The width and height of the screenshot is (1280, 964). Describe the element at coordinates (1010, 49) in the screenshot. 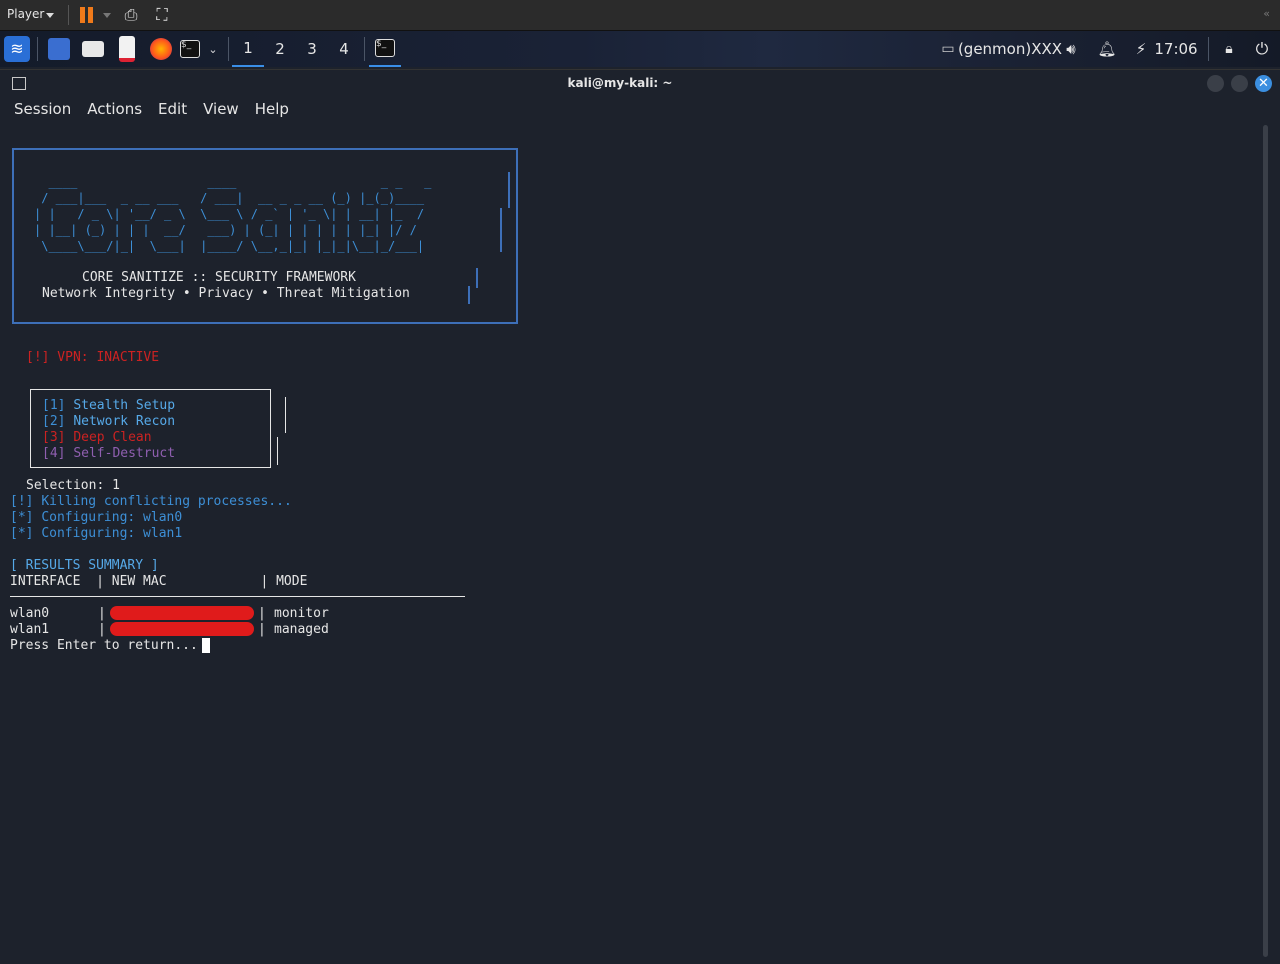

I see `genmon-plugin: (genmon)XXX` at that location.